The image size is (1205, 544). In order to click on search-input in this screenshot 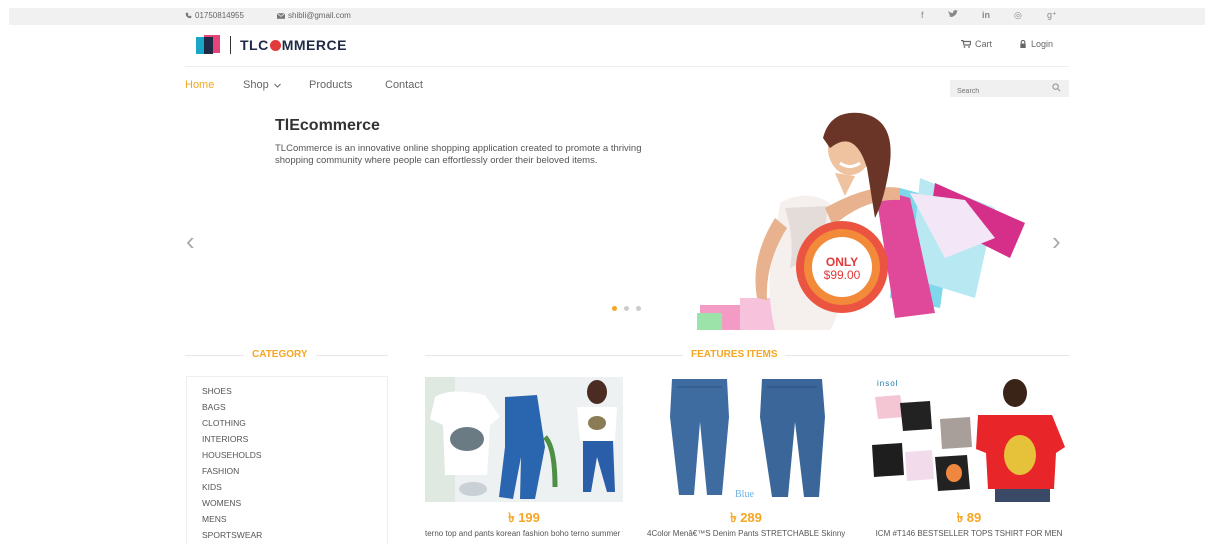, I will do `click(997, 91)`.